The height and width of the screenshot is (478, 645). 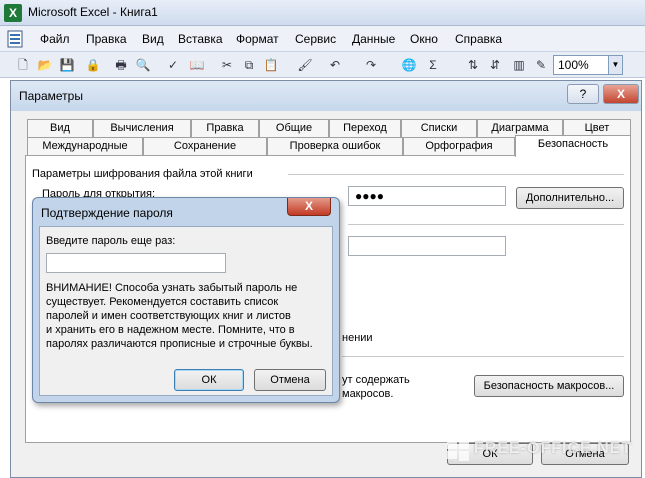 I want to click on tab-view: Вид, so click(x=60, y=128).